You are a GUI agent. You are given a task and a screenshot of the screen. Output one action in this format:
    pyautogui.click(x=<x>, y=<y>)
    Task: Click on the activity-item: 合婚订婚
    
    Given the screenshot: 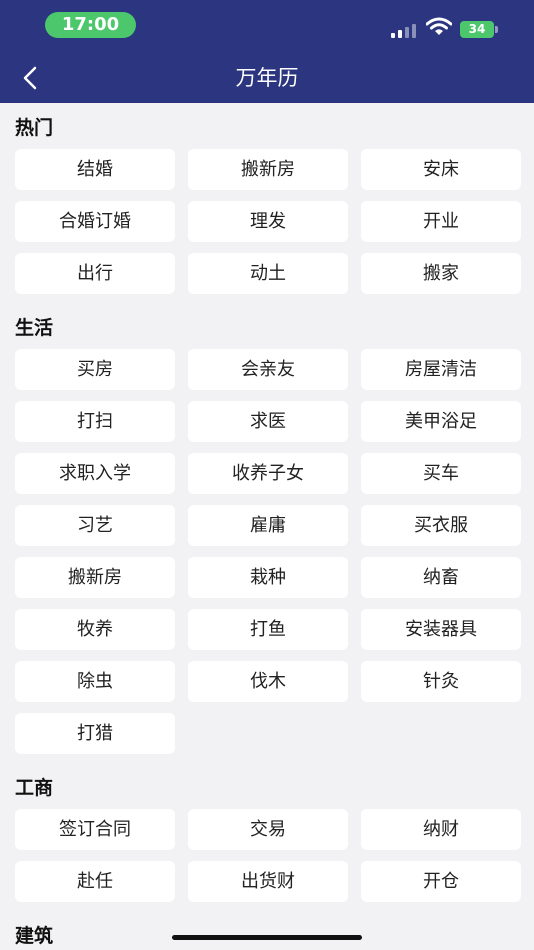 What is the action you would take?
    pyautogui.click(x=95, y=221)
    